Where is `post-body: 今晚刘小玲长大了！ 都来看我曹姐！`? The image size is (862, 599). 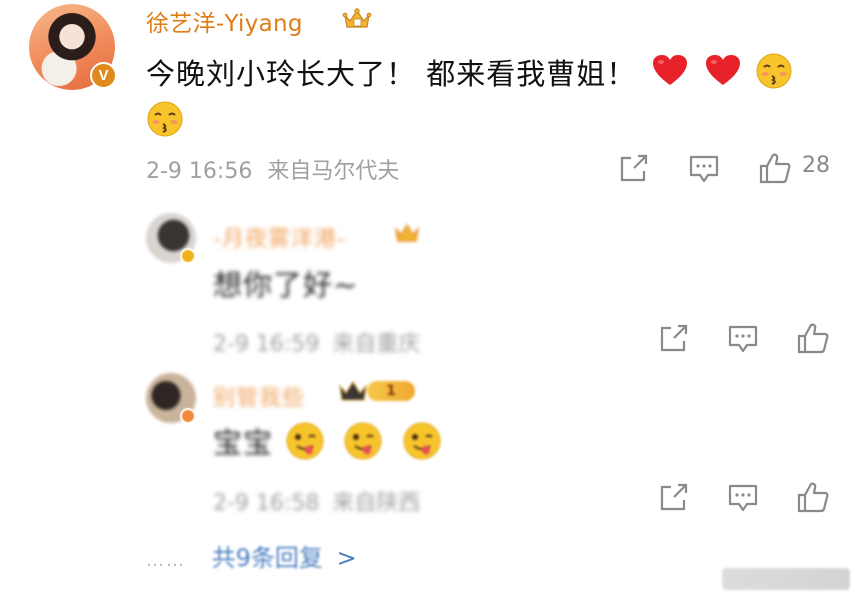 post-body: 今晚刘小玲长大了！ 都来看我曹姐！ is located at coordinates (391, 74).